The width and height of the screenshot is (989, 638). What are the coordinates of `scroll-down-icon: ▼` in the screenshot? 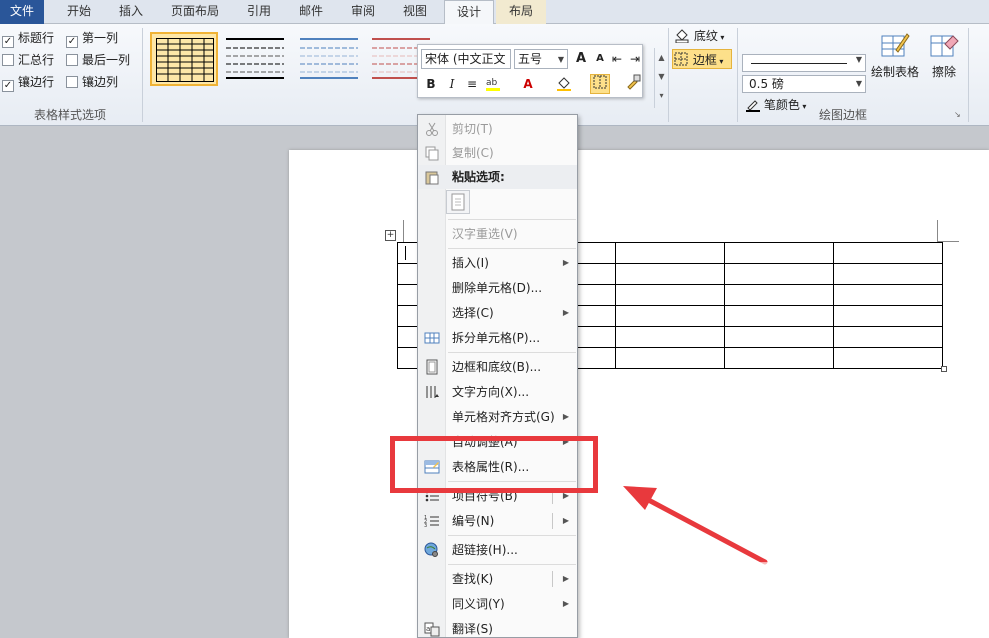 It's located at (661, 76).